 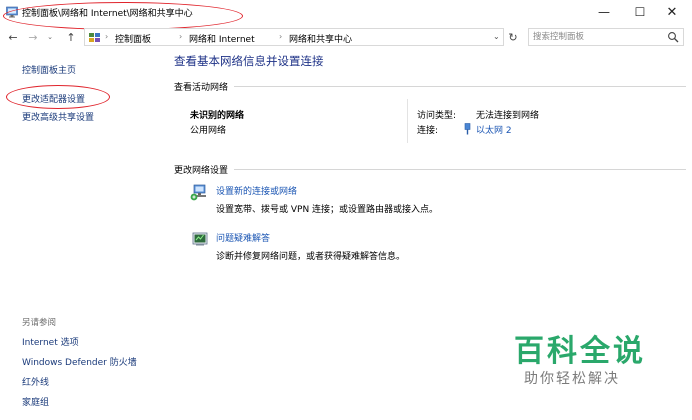 What do you see at coordinates (79, 361) in the screenshot?
I see `see-also-defender-firewall: Windows Defender 防火墙` at bounding box center [79, 361].